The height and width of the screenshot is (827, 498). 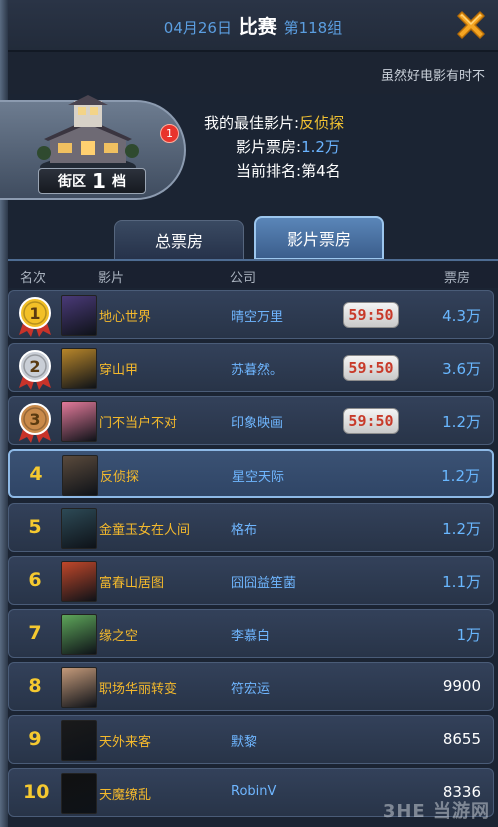 I want to click on company-name: 囧囧益笙菌, so click(x=264, y=583).